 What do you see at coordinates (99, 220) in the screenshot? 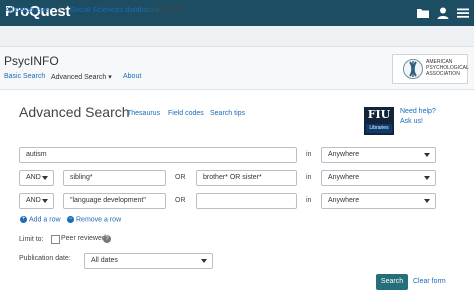
I see `remove-row-label: Remove a row` at bounding box center [99, 220].